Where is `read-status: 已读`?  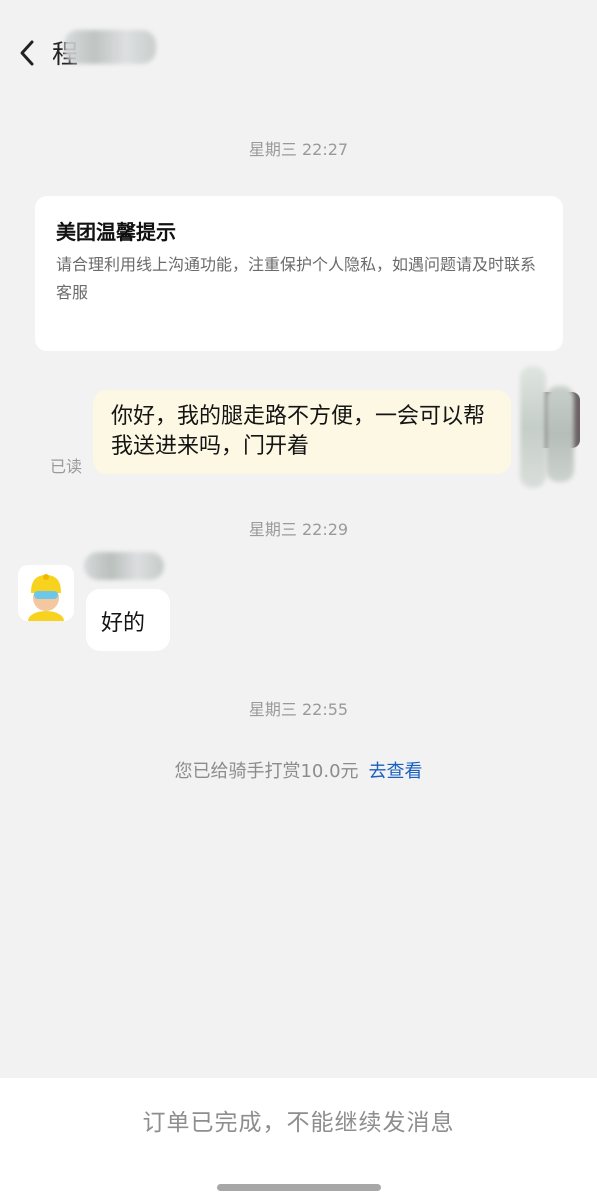
read-status: 已读 is located at coordinates (66, 466).